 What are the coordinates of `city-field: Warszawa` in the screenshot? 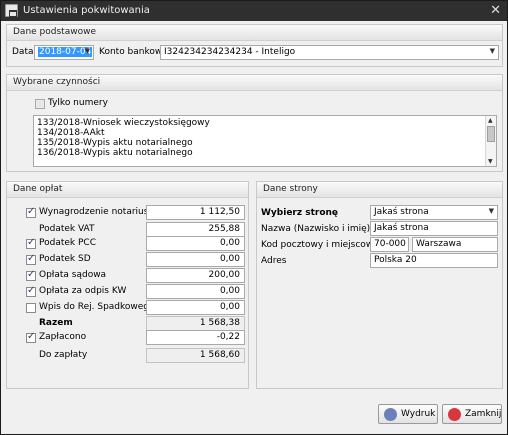 It's located at (455, 244).